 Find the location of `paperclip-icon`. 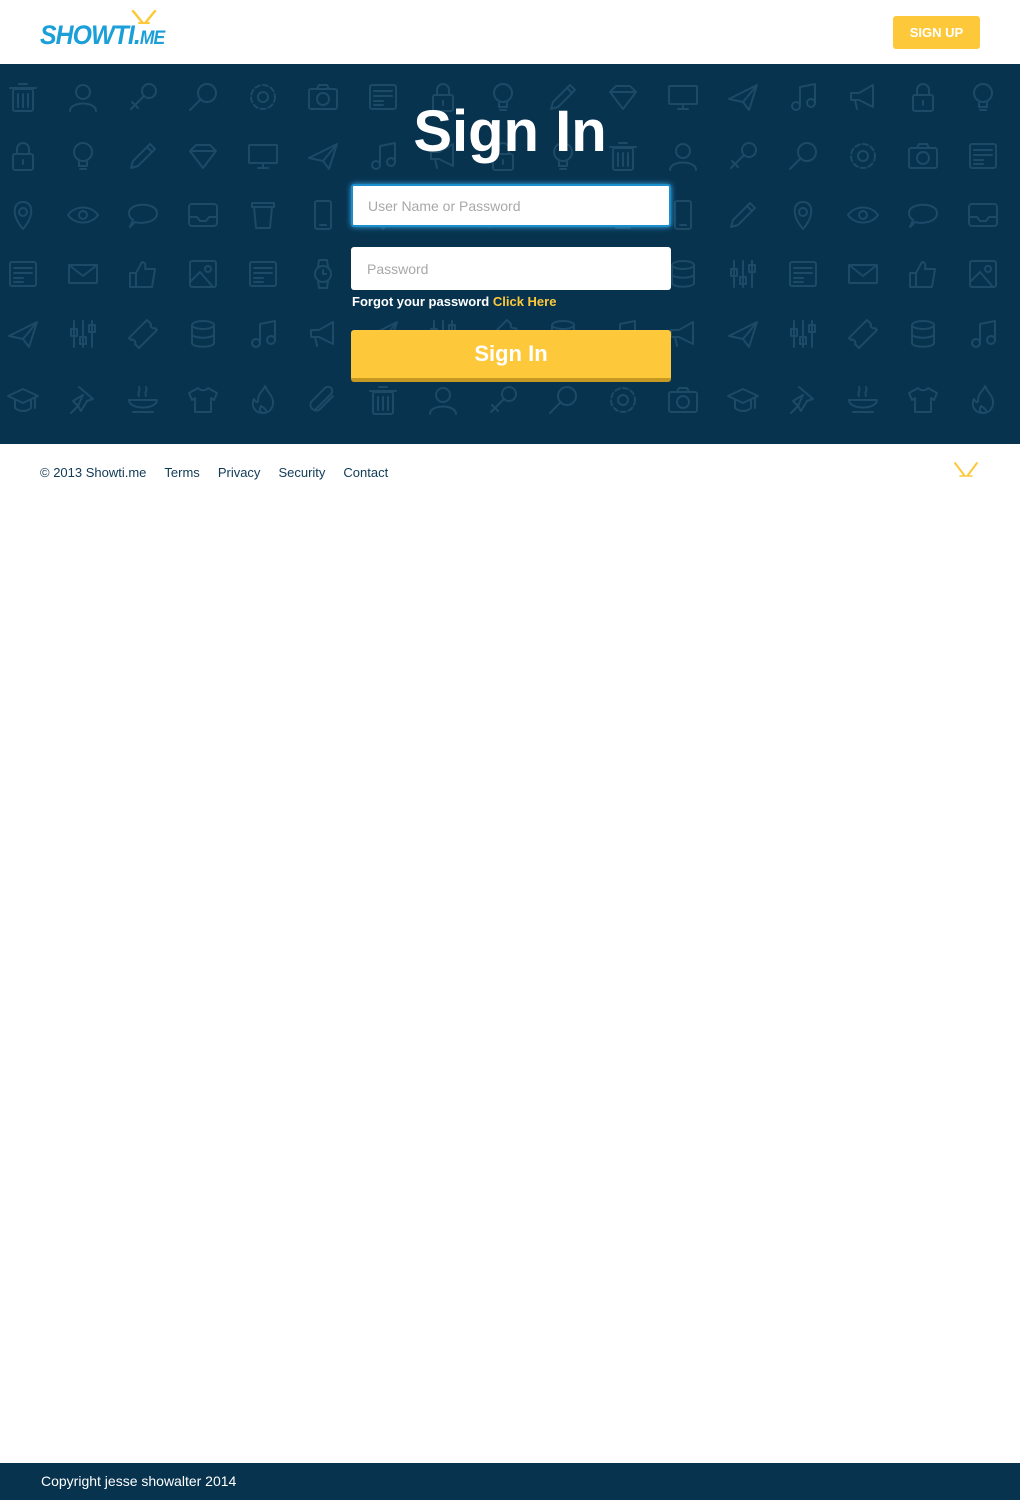

paperclip-icon is located at coordinates (321, 398).